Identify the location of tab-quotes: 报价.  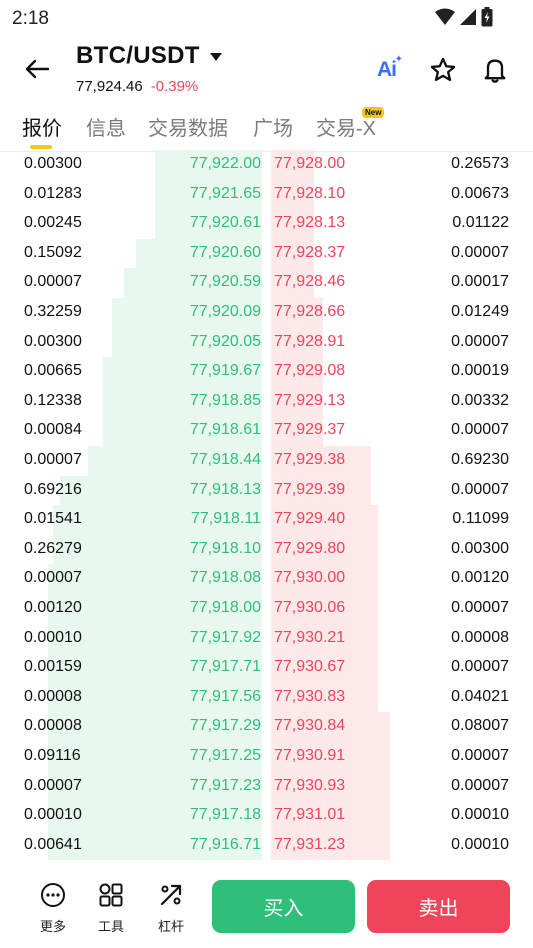
(42, 126).